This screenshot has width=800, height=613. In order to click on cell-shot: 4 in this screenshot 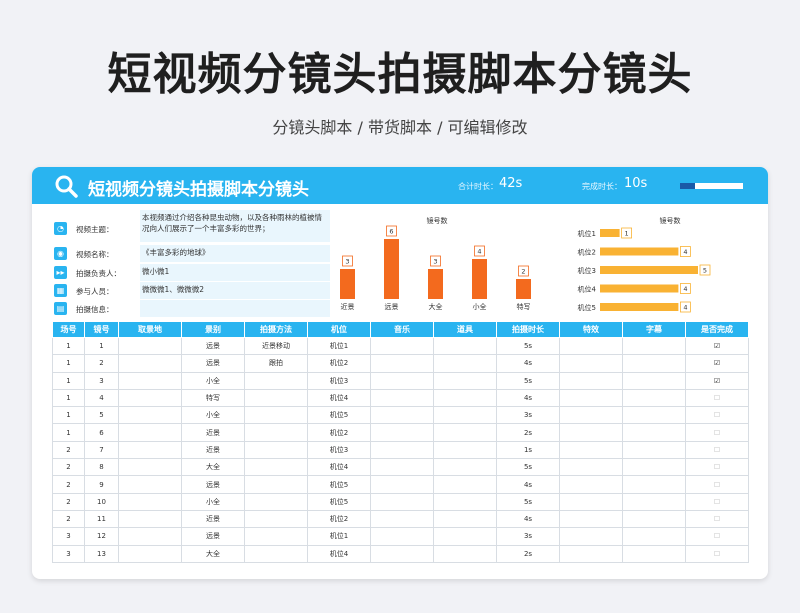, I will do `click(101, 398)`.